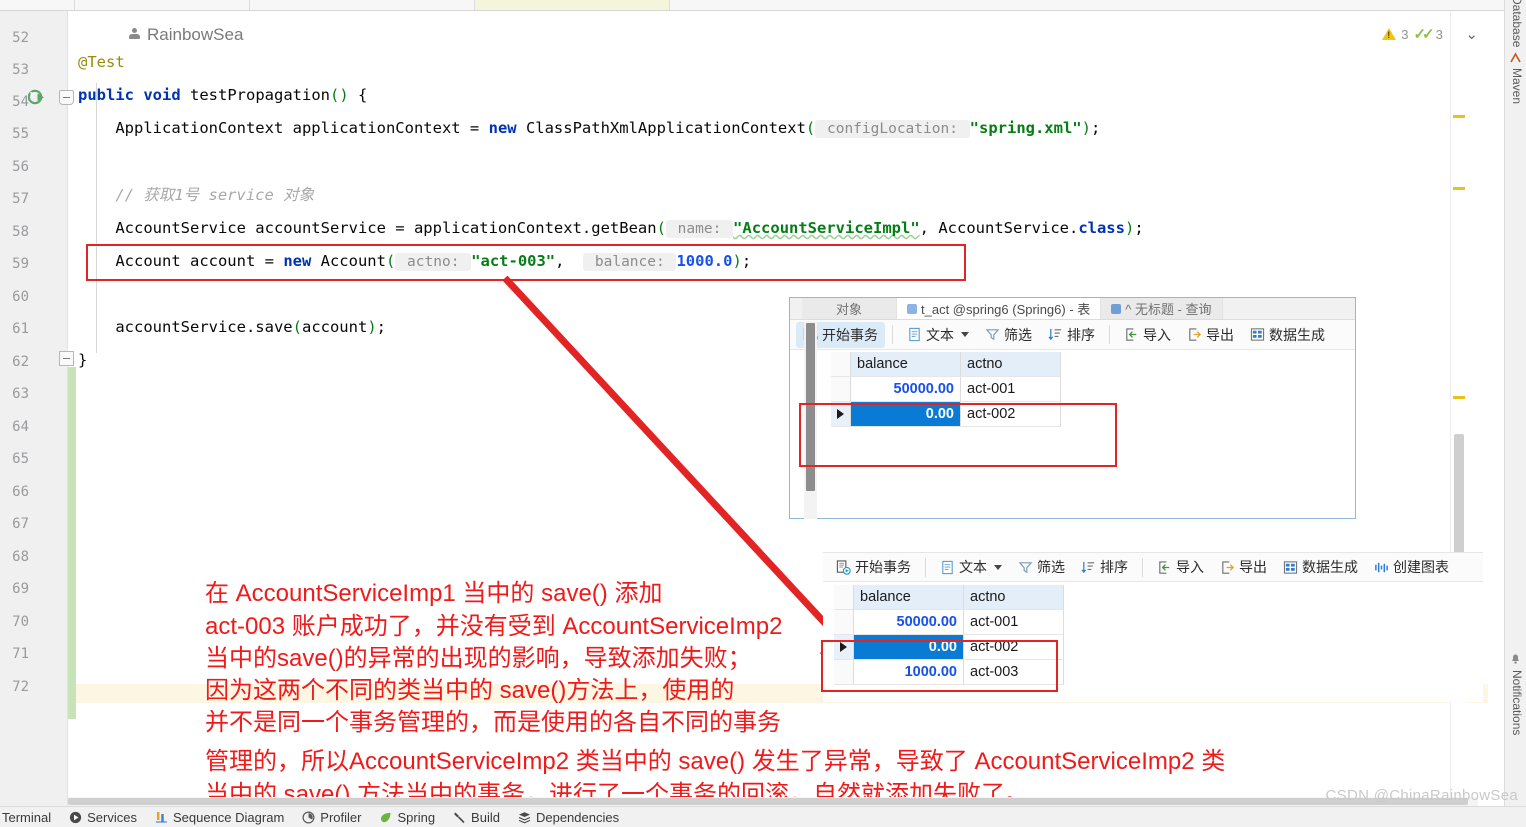  I want to click on editor-tab-3-active, so click(572, 5).